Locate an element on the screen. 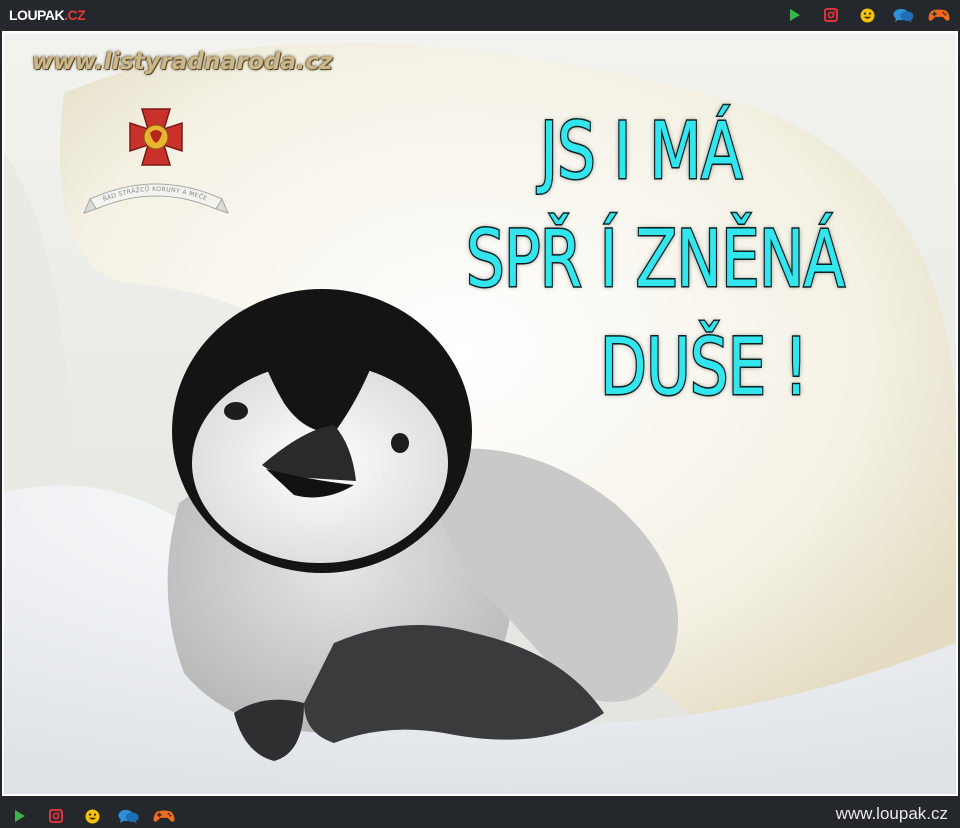 The width and height of the screenshot is (960, 828). bottom-icon-bar is located at coordinates (92, 816).